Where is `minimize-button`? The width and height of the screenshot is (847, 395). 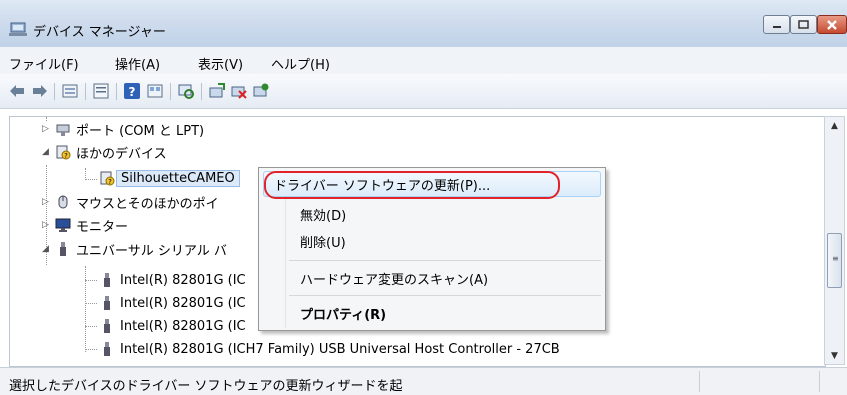 minimize-button is located at coordinates (776, 24).